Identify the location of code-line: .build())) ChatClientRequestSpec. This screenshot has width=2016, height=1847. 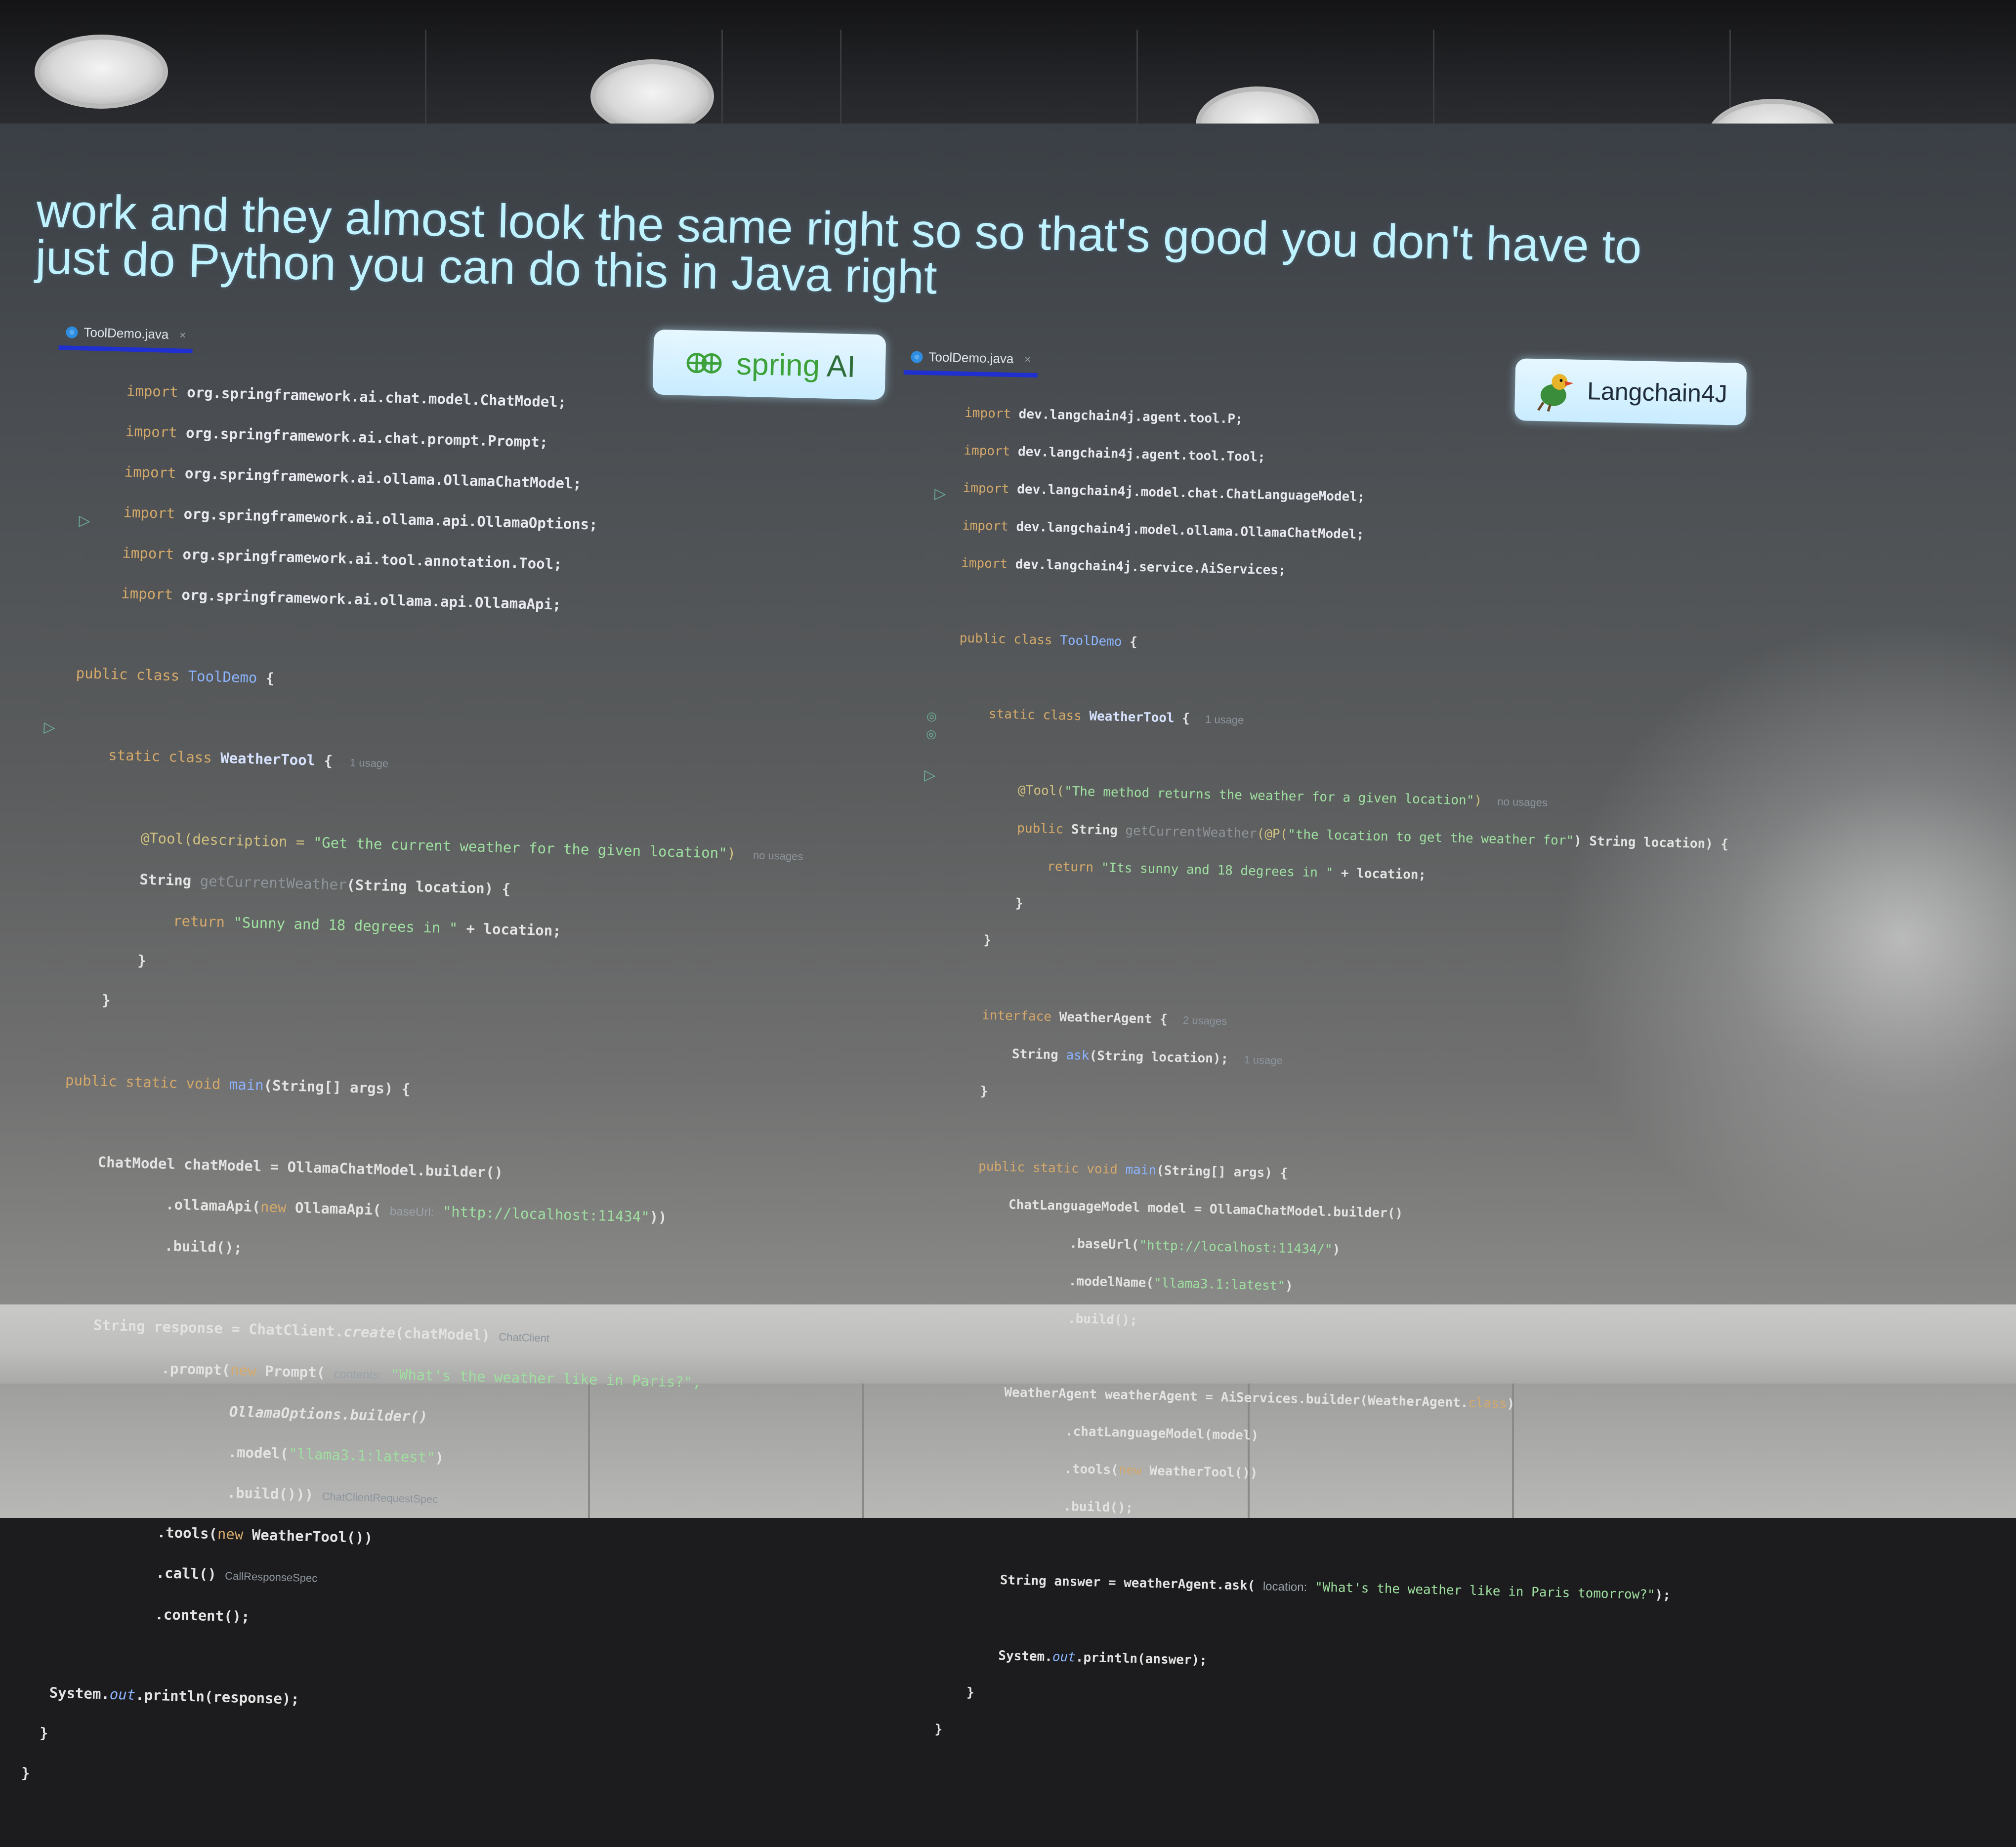
(332, 1495).